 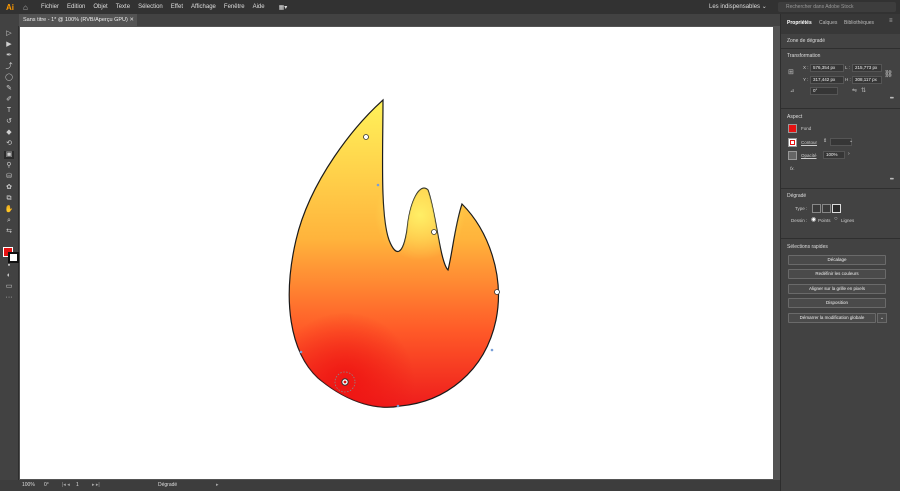 What do you see at coordinates (892, 180) in the screenshot?
I see `aspect-more-icon: •••` at bounding box center [892, 180].